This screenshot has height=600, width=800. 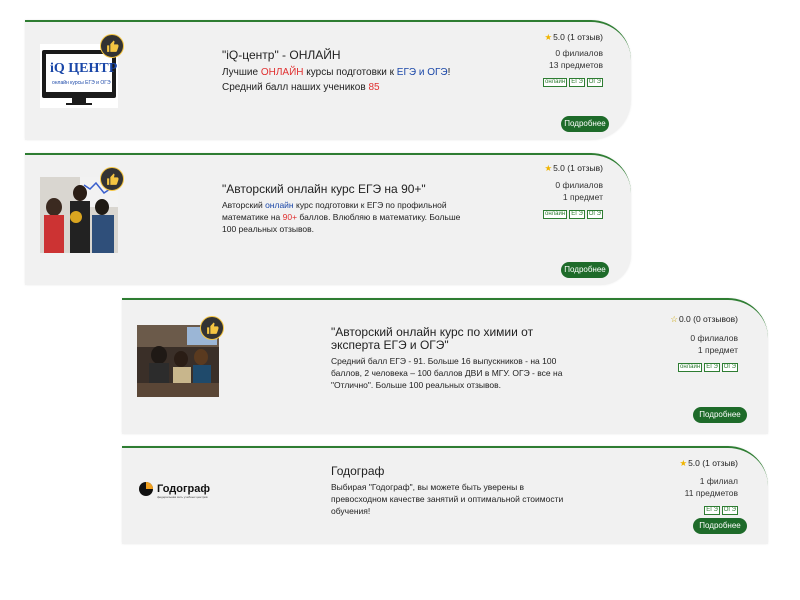 I want to click on desc-and: и, so click(x=422, y=72).